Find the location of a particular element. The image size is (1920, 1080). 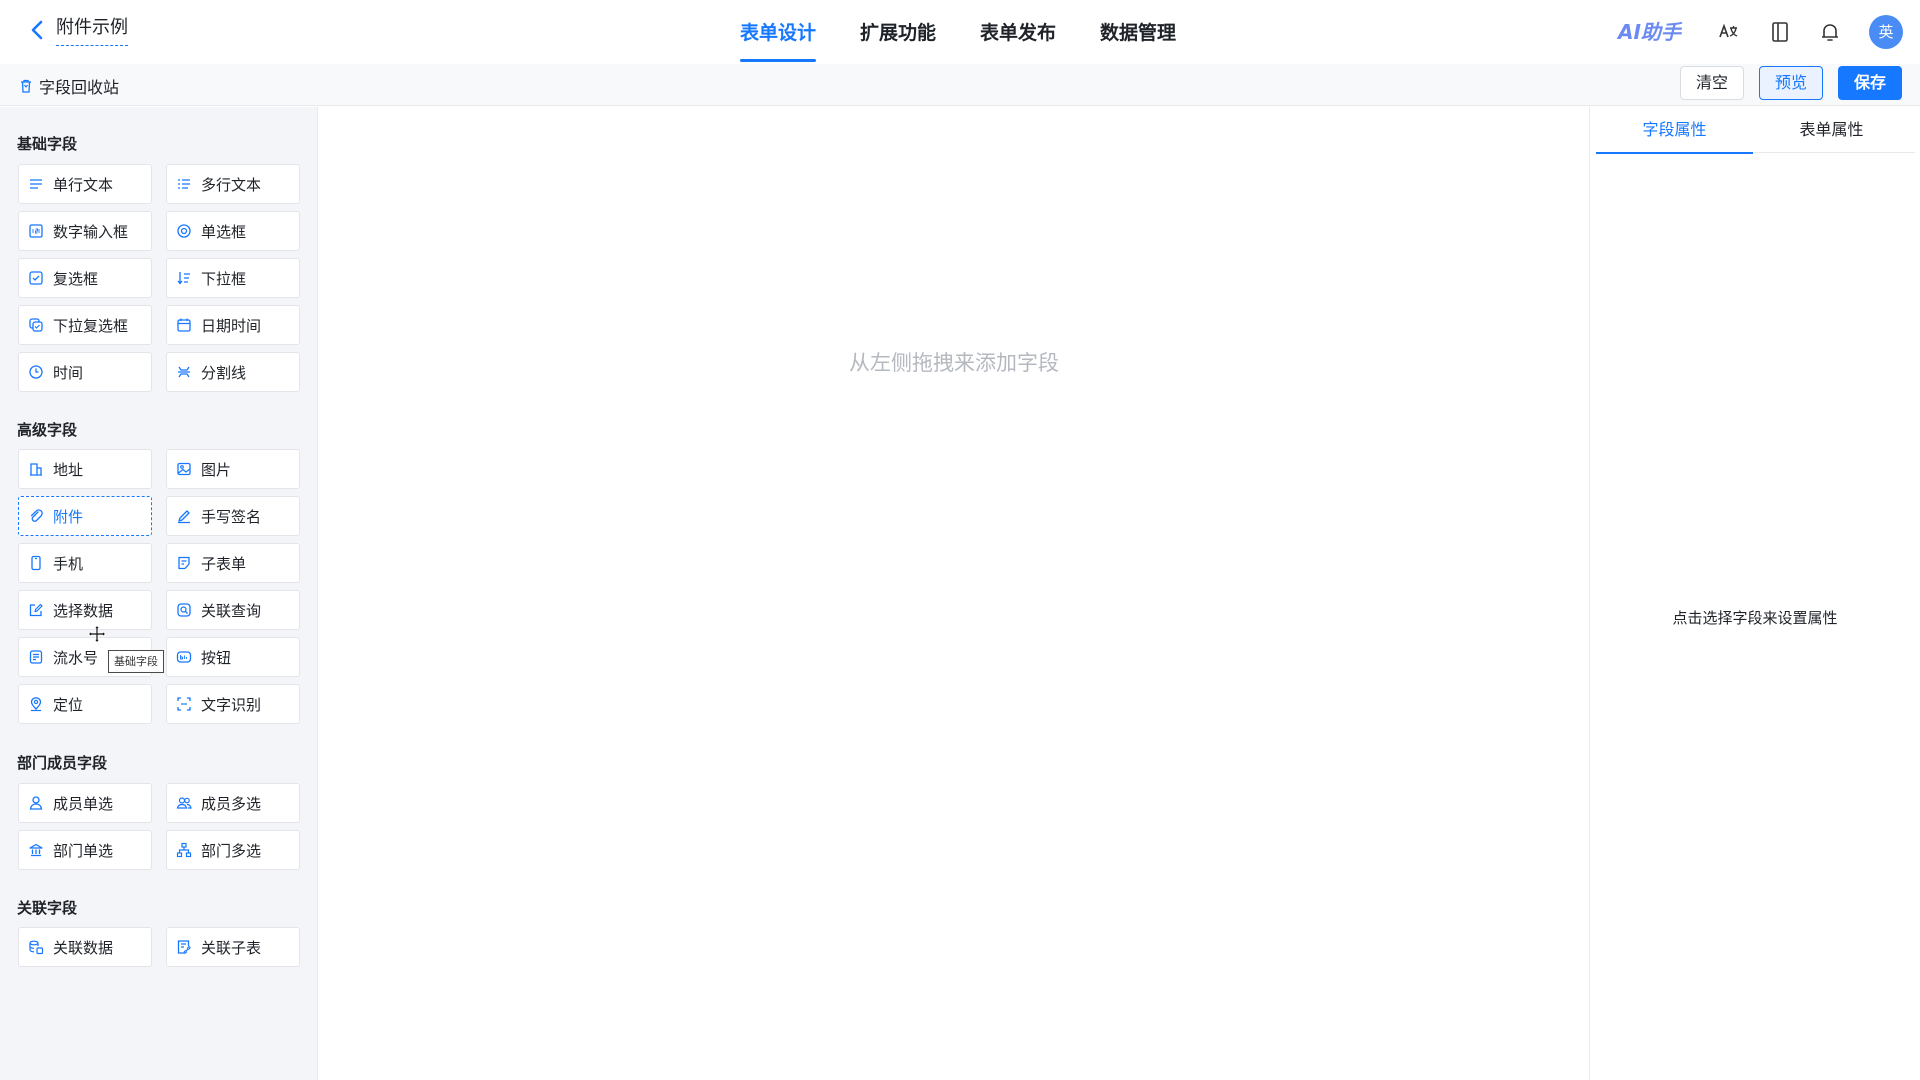

dropdown-multi-icon is located at coordinates (36, 325).